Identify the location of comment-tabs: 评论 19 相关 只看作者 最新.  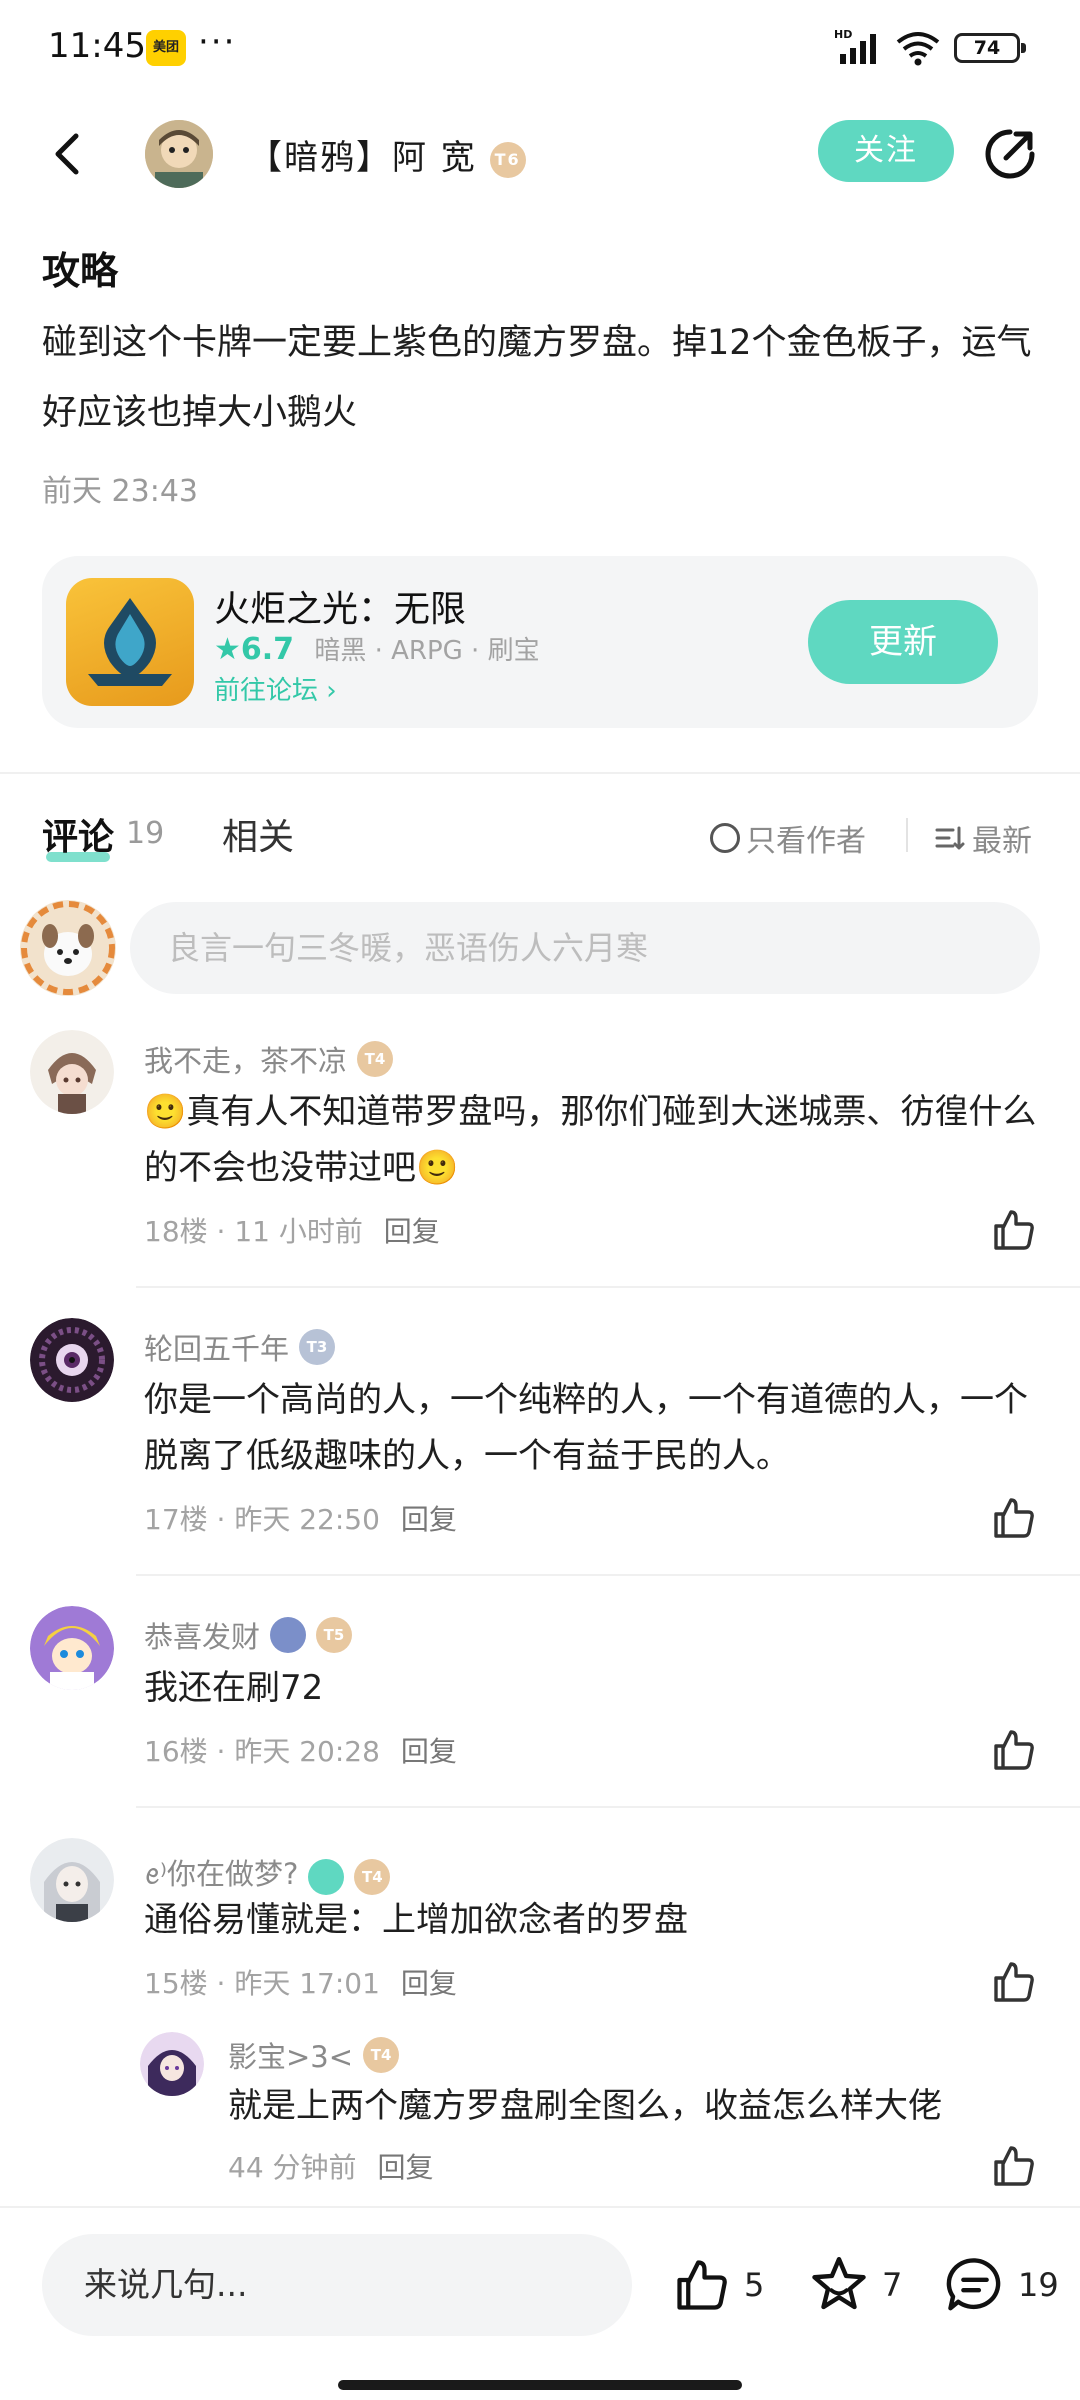
(540, 836).